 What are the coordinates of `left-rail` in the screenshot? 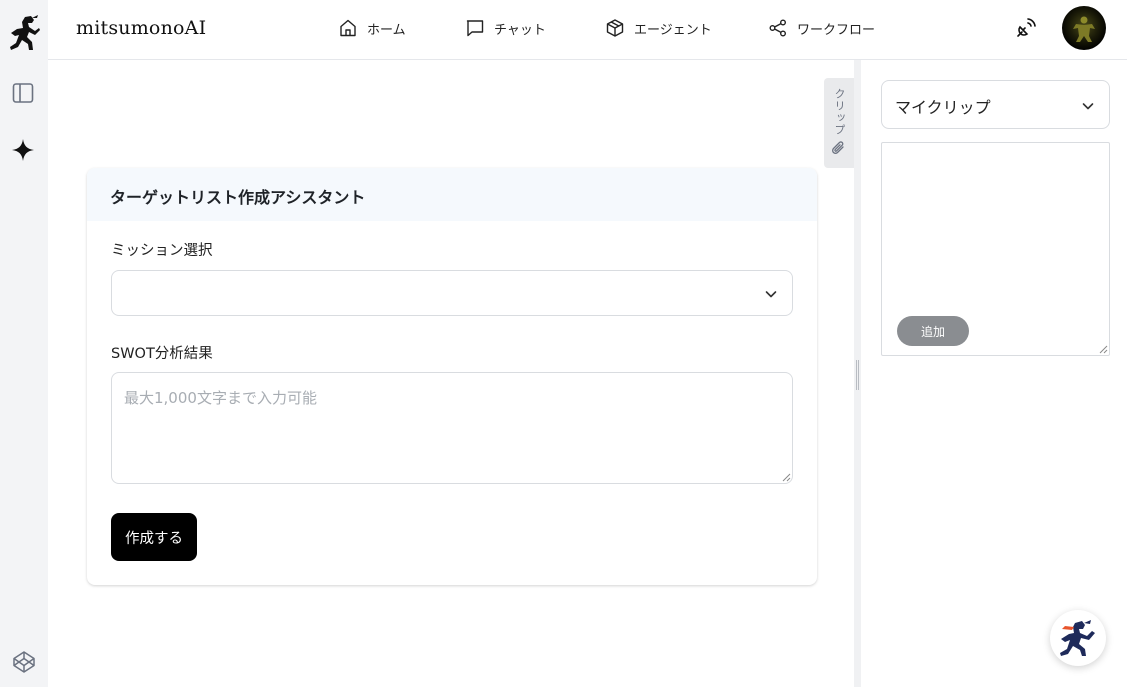 It's located at (24, 343).